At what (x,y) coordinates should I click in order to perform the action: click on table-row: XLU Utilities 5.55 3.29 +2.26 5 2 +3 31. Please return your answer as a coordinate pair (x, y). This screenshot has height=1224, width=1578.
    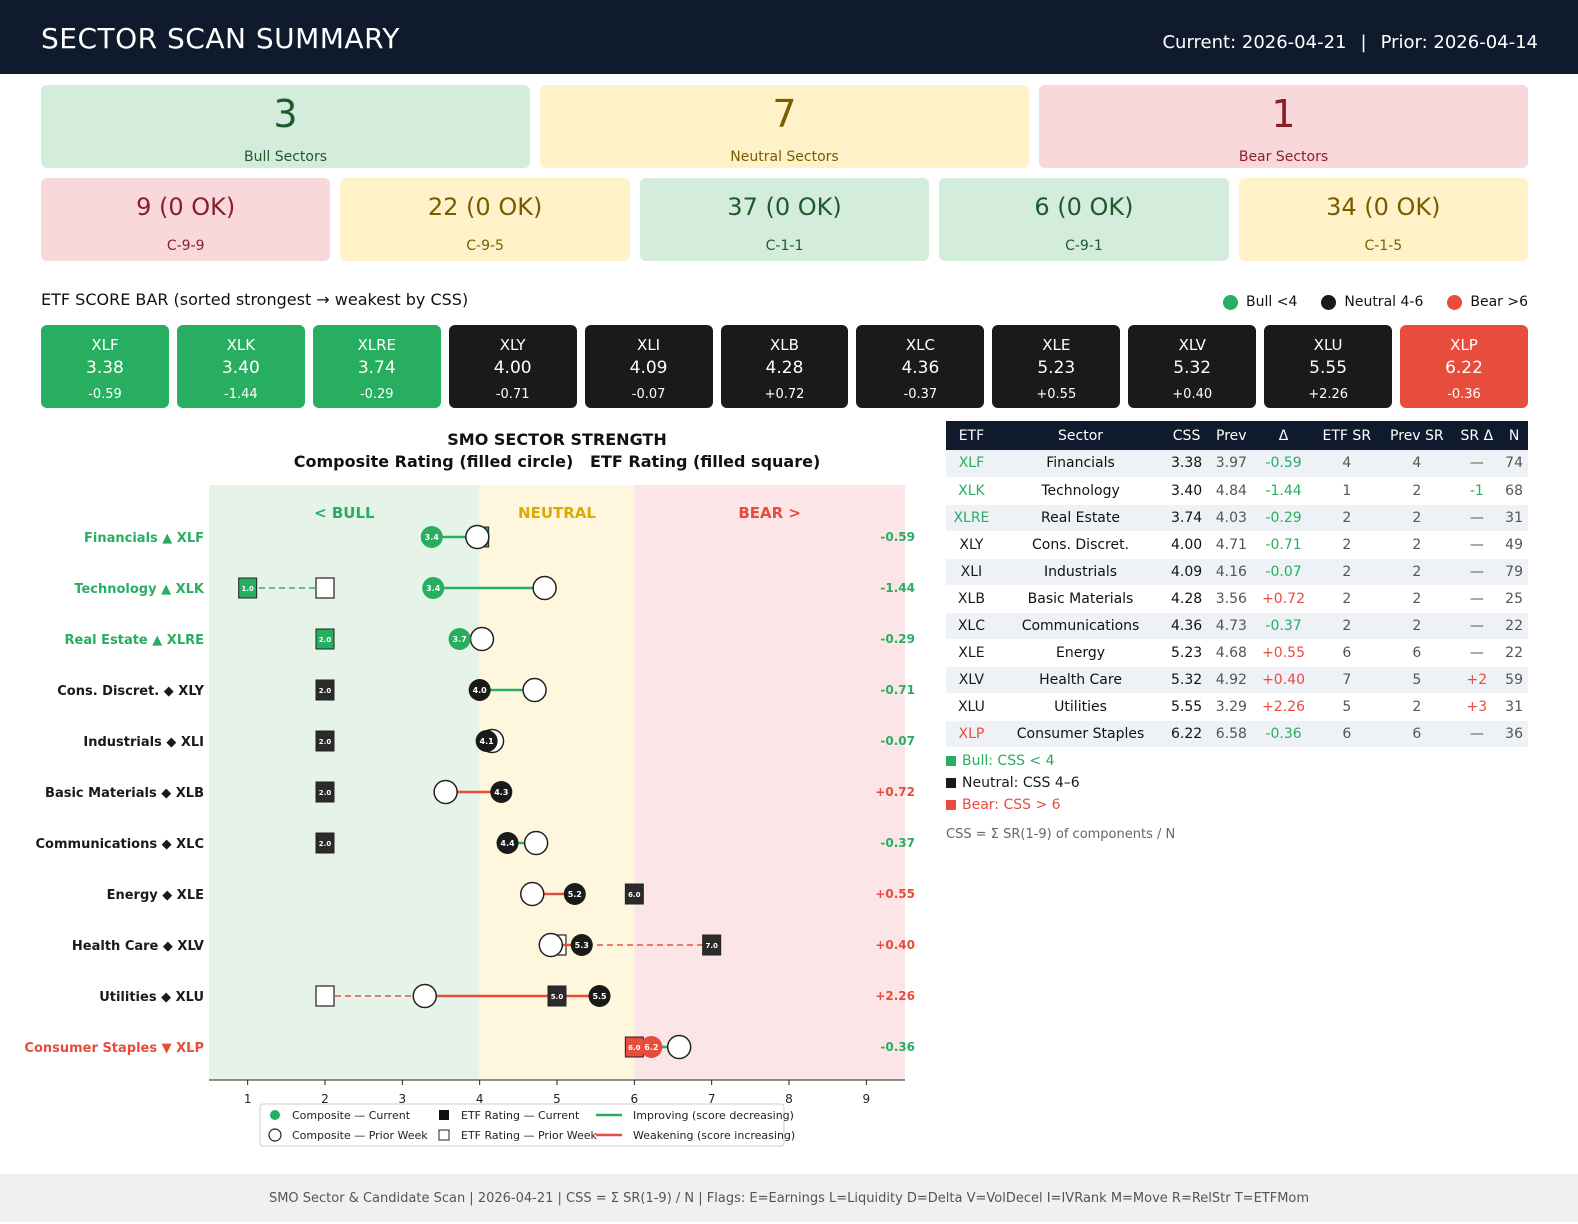
    Looking at the image, I should click on (1237, 707).